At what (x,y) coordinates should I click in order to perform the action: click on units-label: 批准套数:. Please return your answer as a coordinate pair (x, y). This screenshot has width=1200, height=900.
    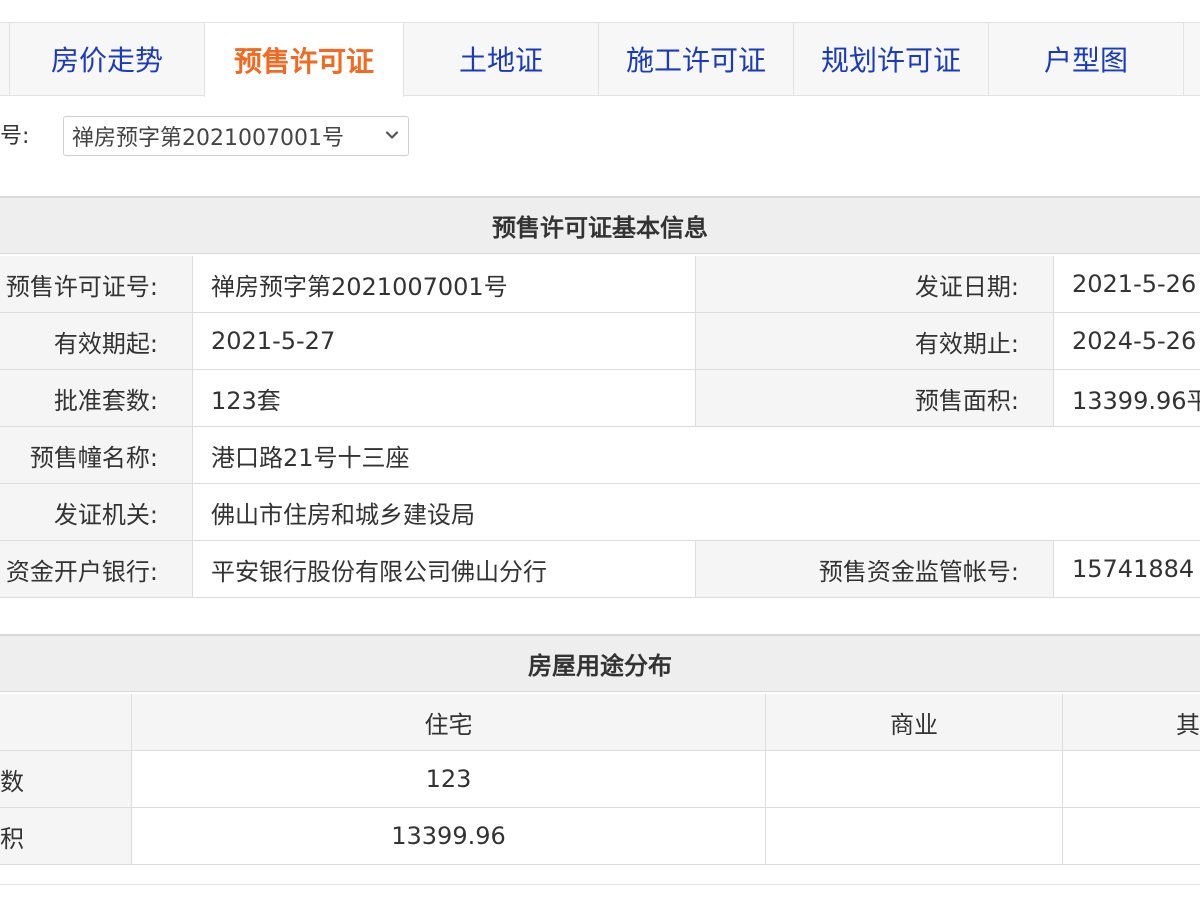
    Looking at the image, I should click on (96, 398).